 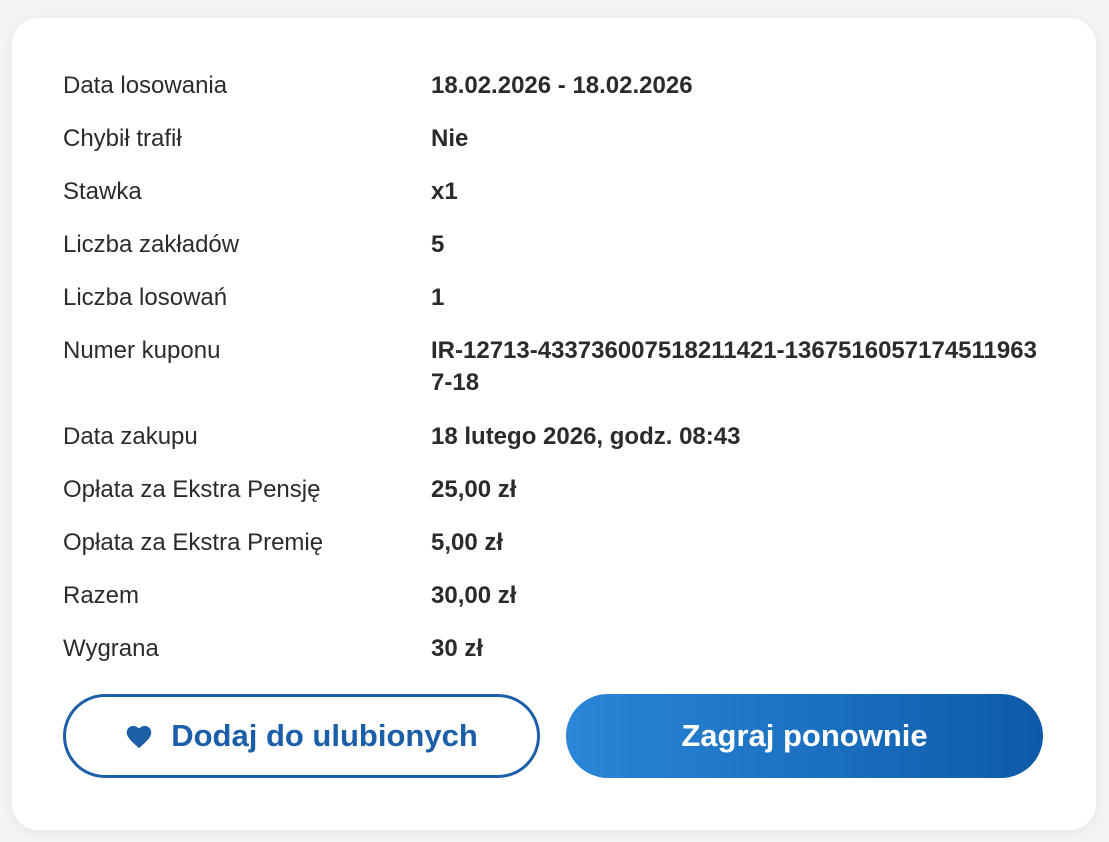 I want to click on add-to-favorites-button: Dodaj do ulubionych, so click(x=301, y=736).